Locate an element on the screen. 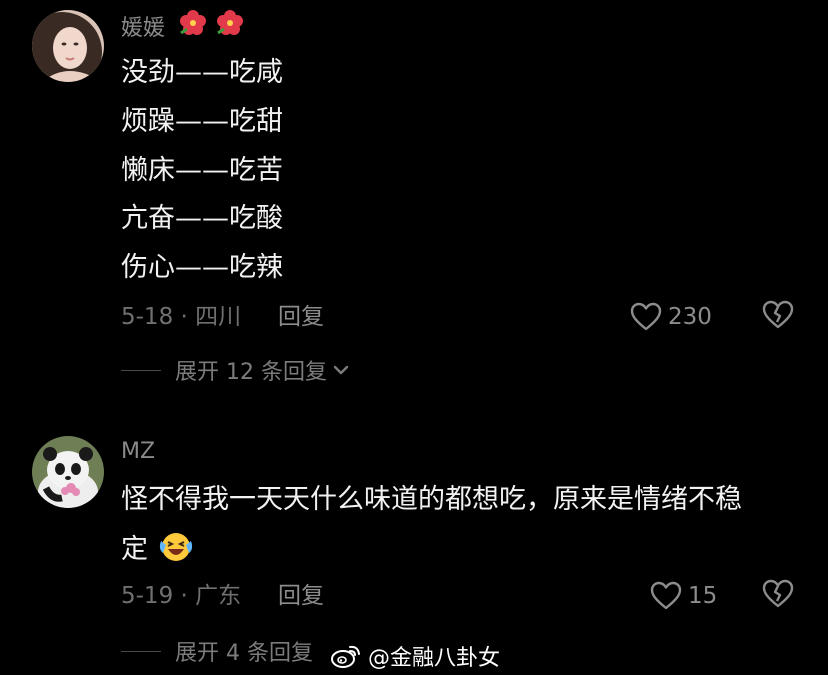 This screenshot has height=675, width=828. watermark: @金融八卦女 is located at coordinates (415, 656).